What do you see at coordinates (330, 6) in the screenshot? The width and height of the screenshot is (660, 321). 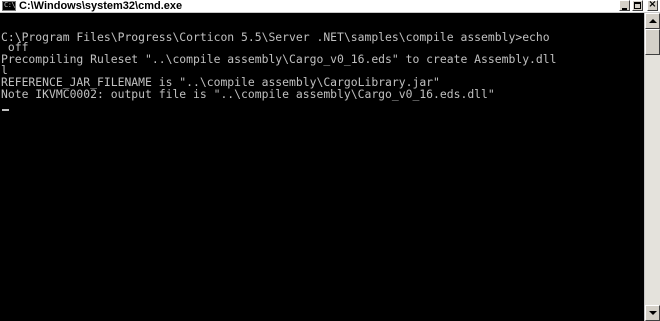 I see `title-bar: C:\ C:\Windows\system32\cmd.exe ×` at bounding box center [330, 6].